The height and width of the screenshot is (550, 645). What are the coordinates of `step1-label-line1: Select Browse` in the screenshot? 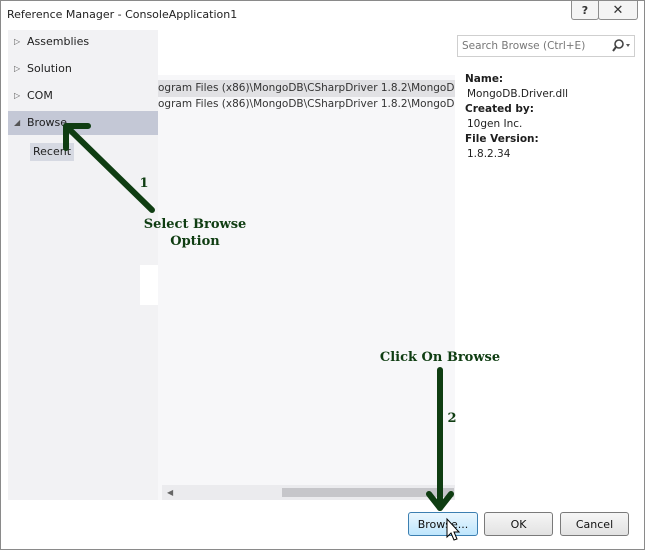 It's located at (195, 224).